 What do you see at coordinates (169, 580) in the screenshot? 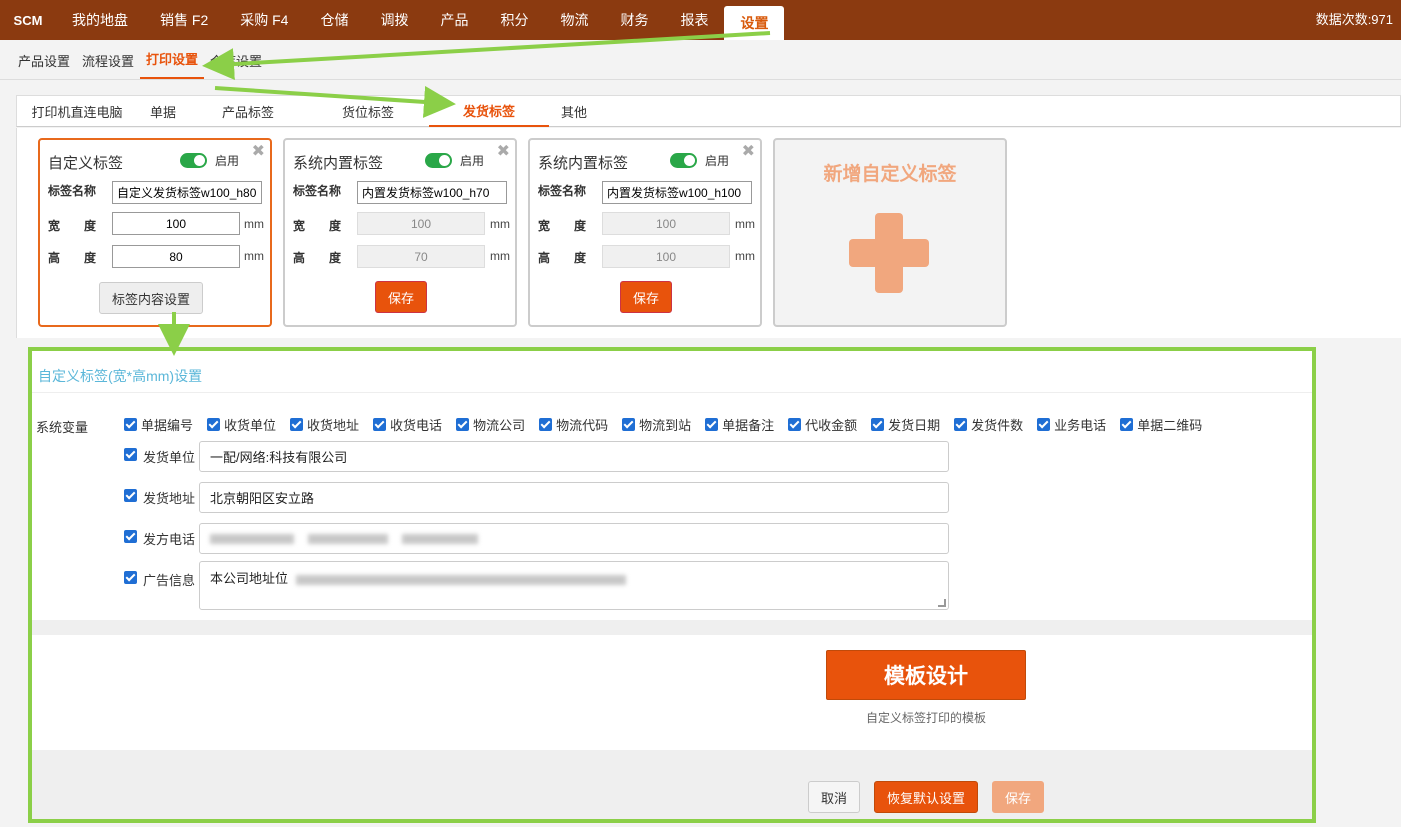
I see `field-label: 广告信息` at bounding box center [169, 580].